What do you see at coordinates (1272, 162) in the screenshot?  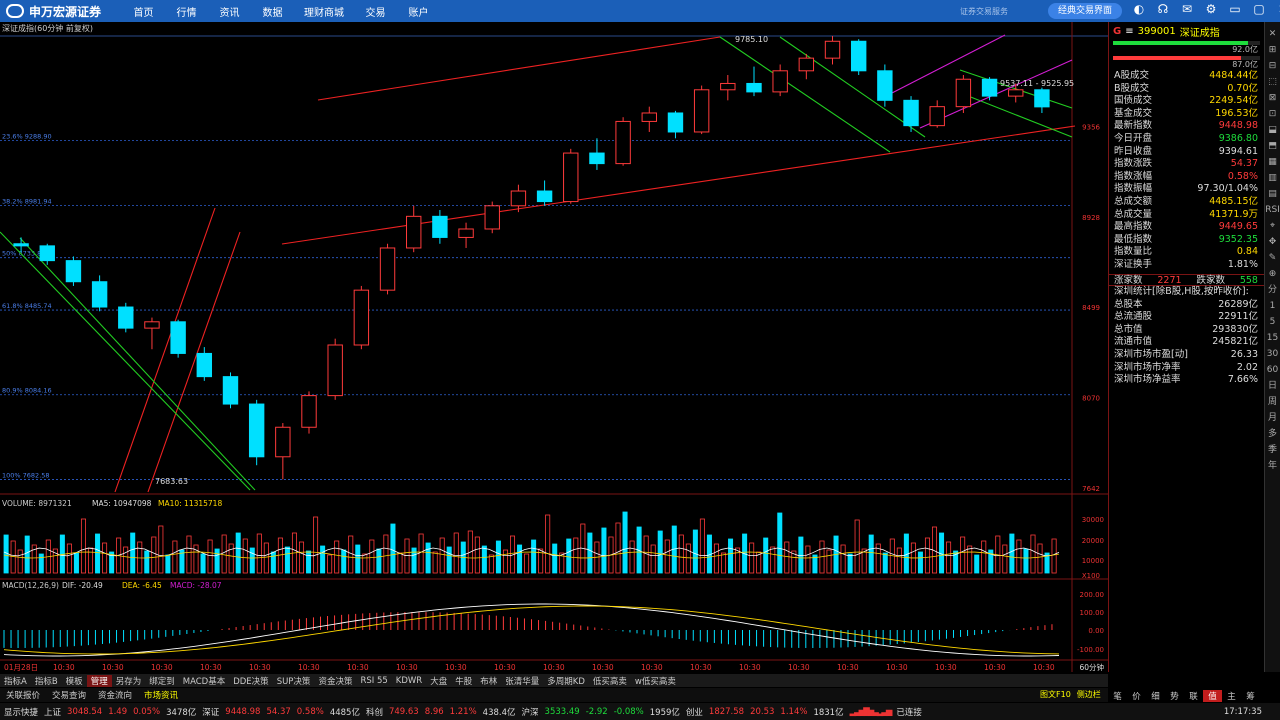 I see `side-tool-8: ▦` at bounding box center [1272, 162].